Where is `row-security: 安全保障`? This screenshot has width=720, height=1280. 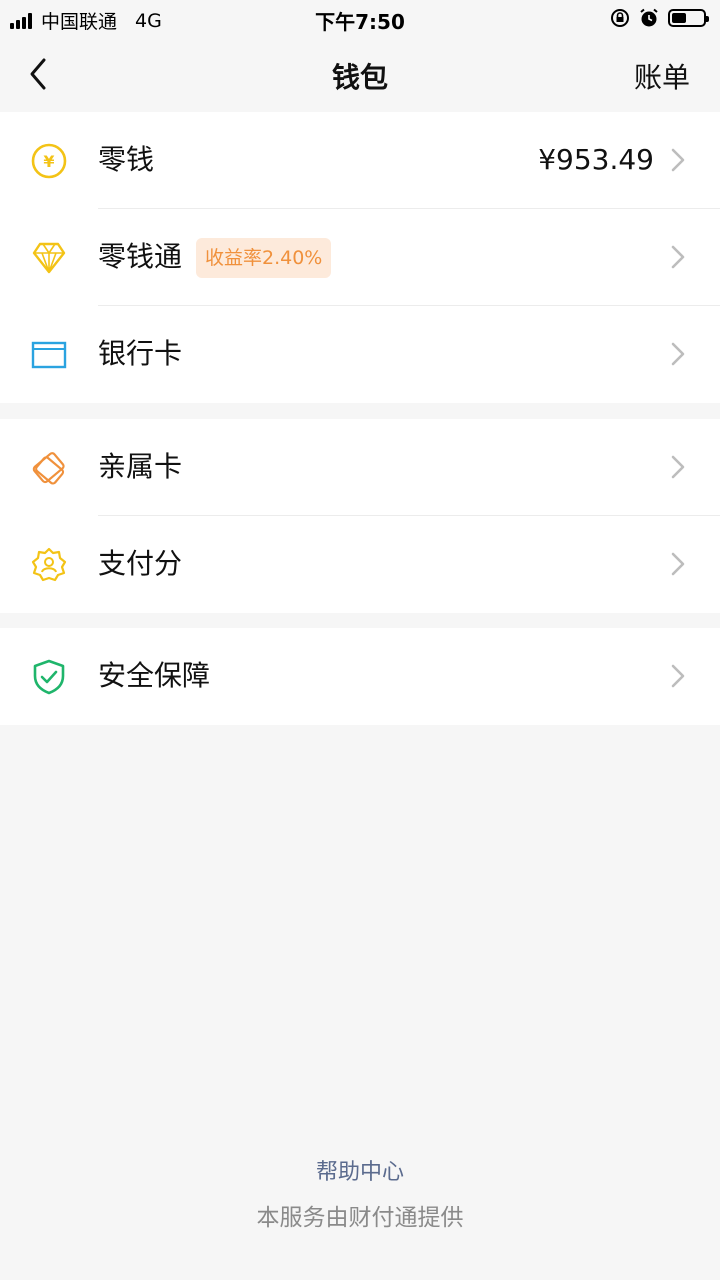
row-security: 安全保障 is located at coordinates (360, 676).